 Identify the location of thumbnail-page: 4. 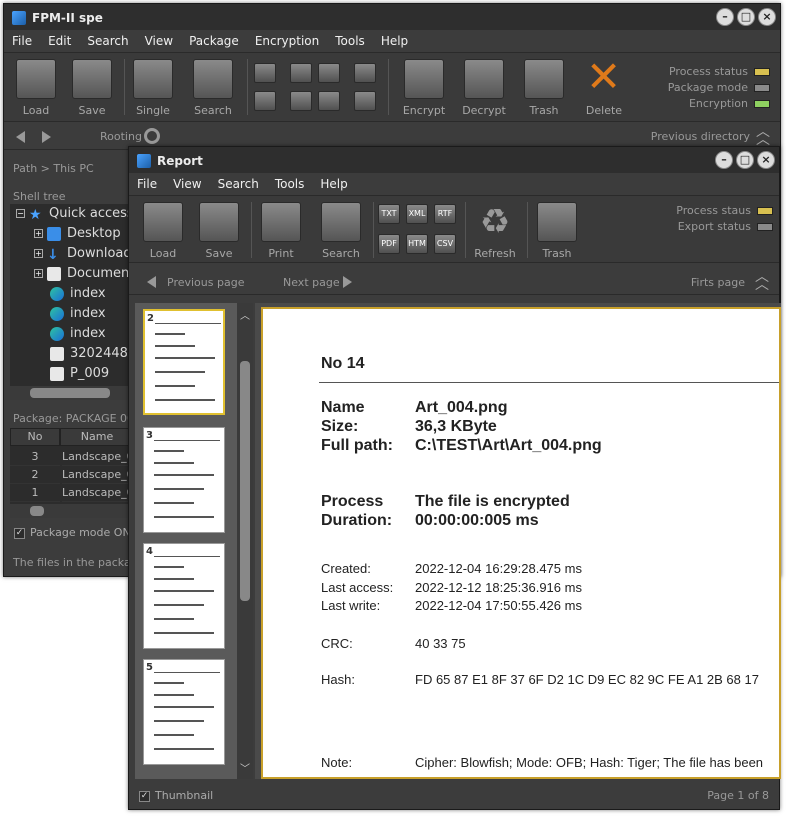
(184, 596).